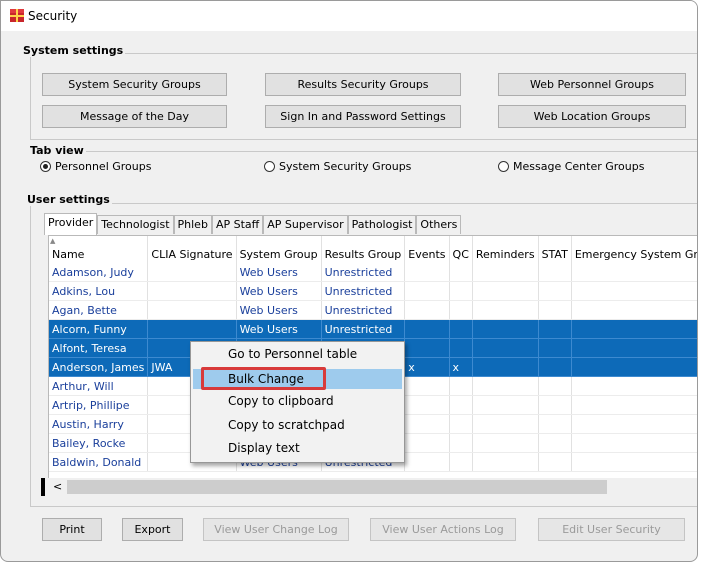 The width and height of the screenshot is (702, 568). What do you see at coordinates (192, 224) in the screenshot?
I see `tab-phleb: Phleb` at bounding box center [192, 224].